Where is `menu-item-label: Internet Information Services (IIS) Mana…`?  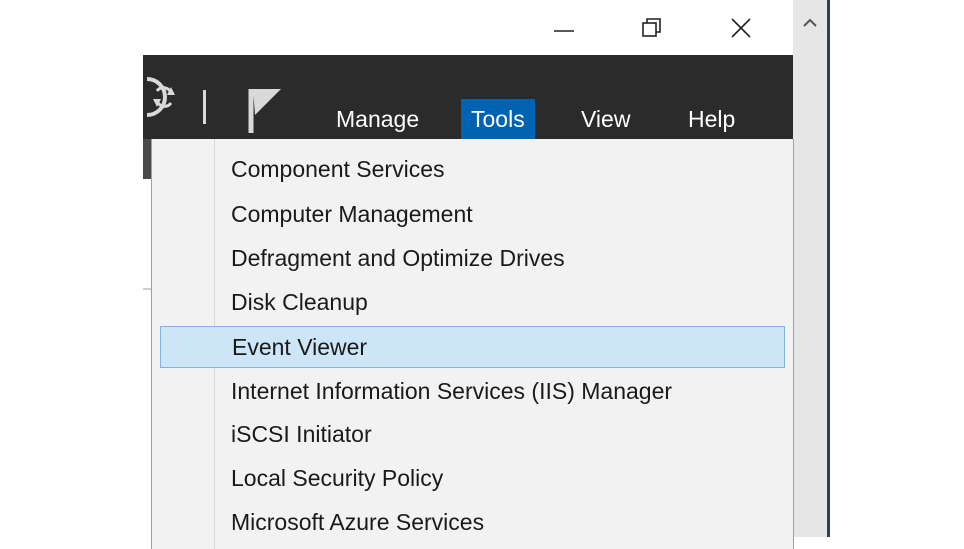
menu-item-label: Internet Information Services (IIS) Mana… is located at coordinates (452, 390).